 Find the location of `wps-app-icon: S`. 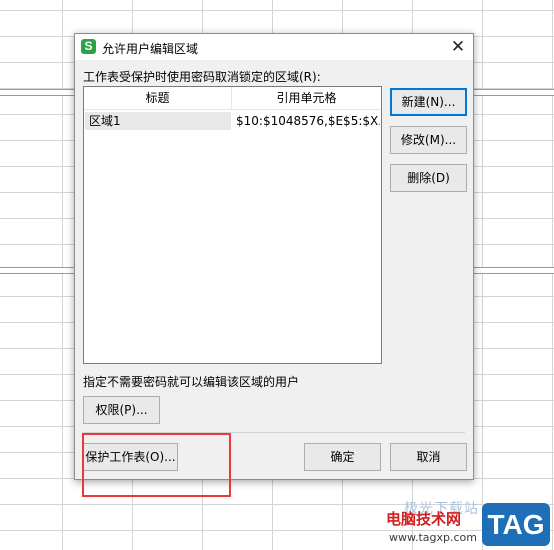

wps-app-icon: S is located at coordinates (88, 46).